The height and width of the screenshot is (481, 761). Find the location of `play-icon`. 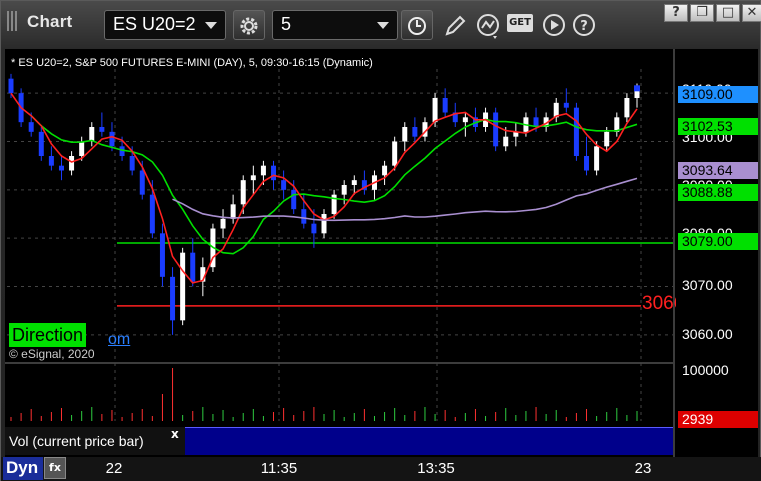

play-icon is located at coordinates (555, 26).